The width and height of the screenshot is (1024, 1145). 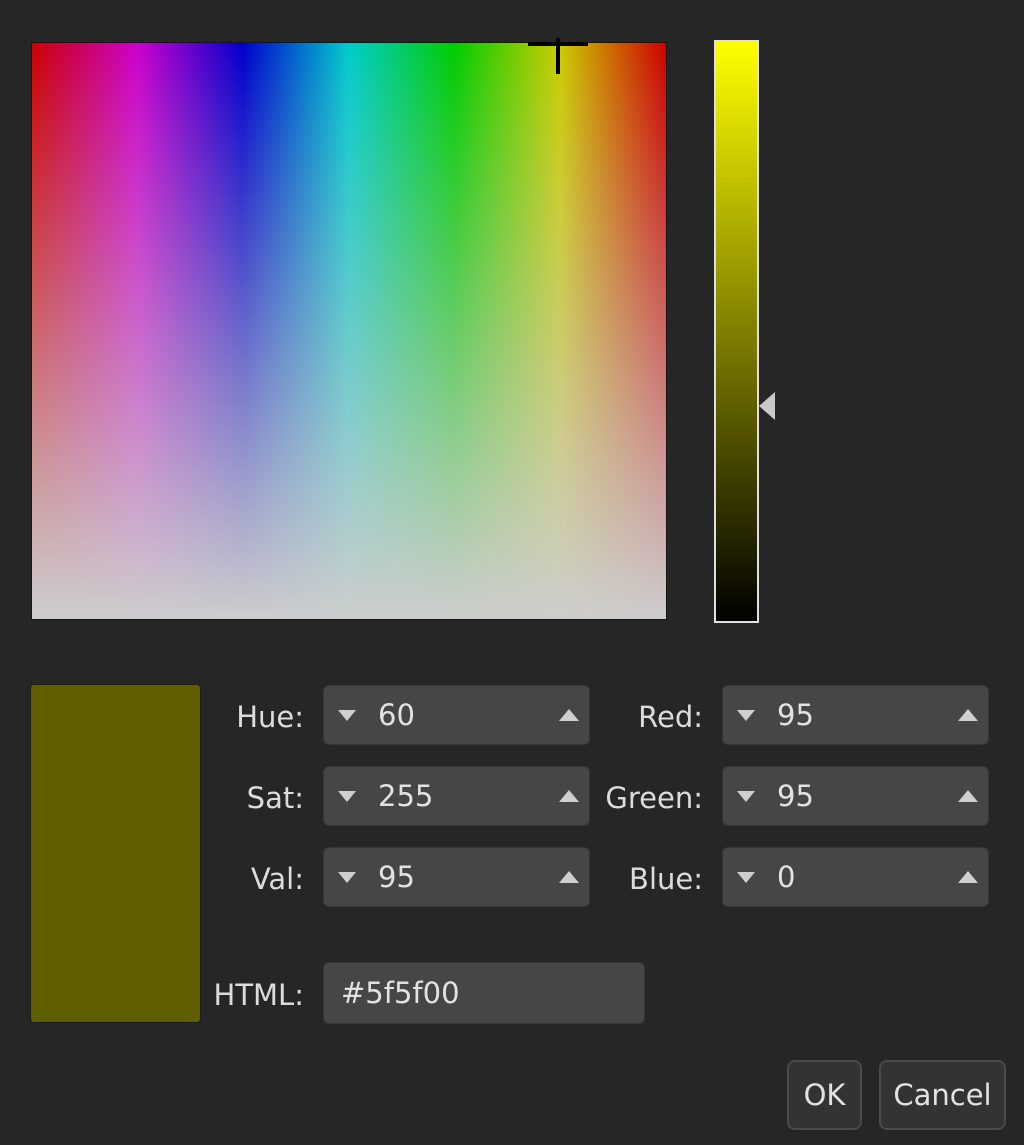 What do you see at coordinates (396, 877) in the screenshot?
I see `val-value: 95` at bounding box center [396, 877].